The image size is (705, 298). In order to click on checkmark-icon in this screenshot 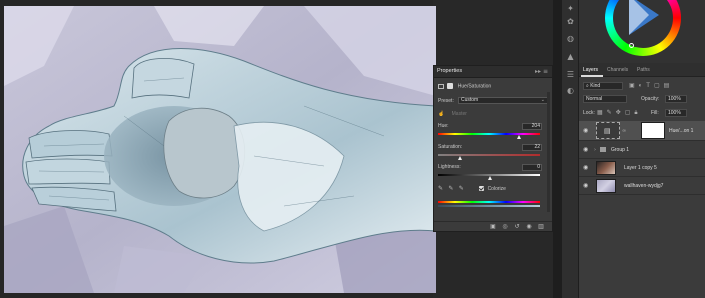, I will do `click(482, 189)`.